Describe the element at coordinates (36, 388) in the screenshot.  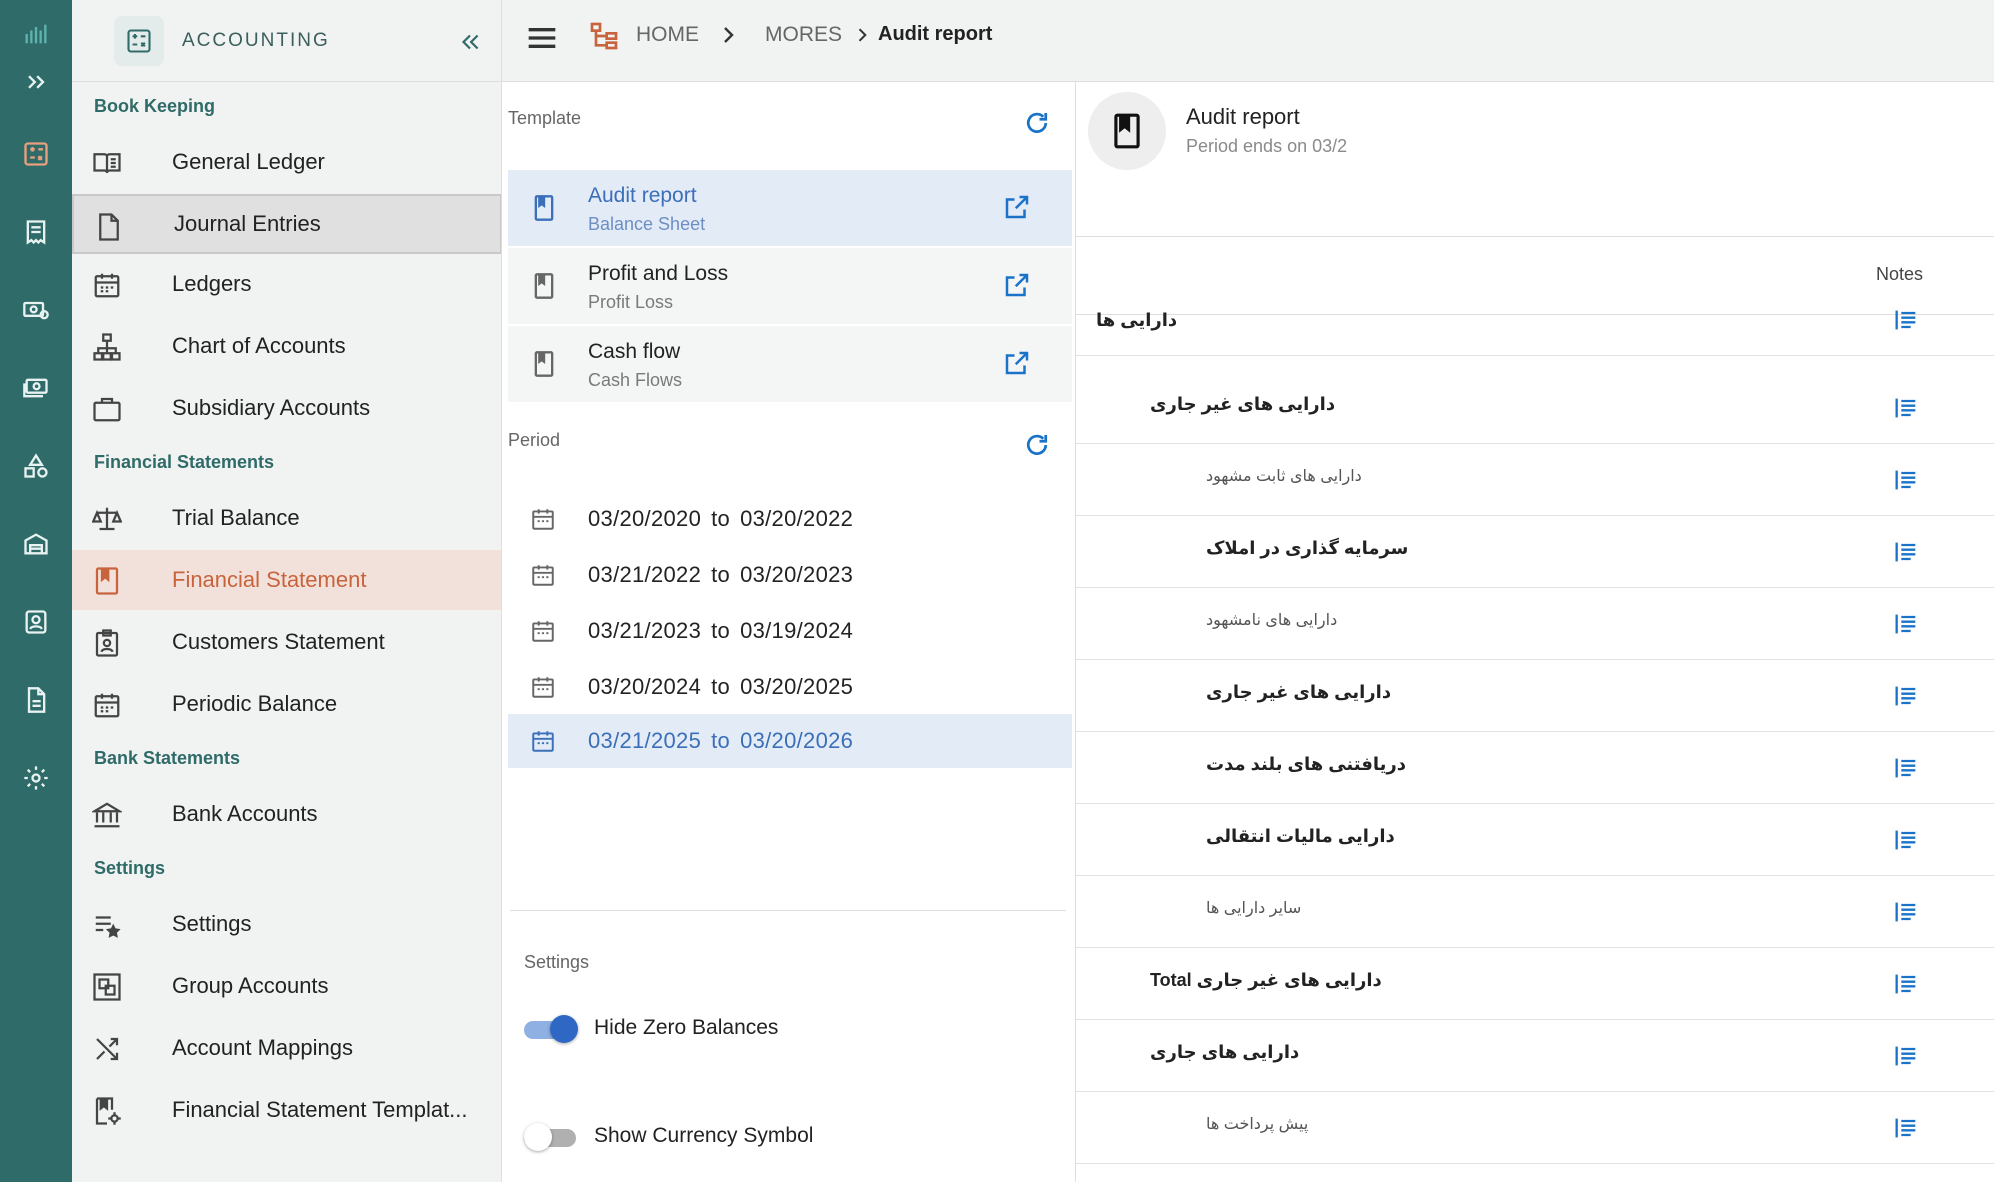
I see `cash-icon` at that location.